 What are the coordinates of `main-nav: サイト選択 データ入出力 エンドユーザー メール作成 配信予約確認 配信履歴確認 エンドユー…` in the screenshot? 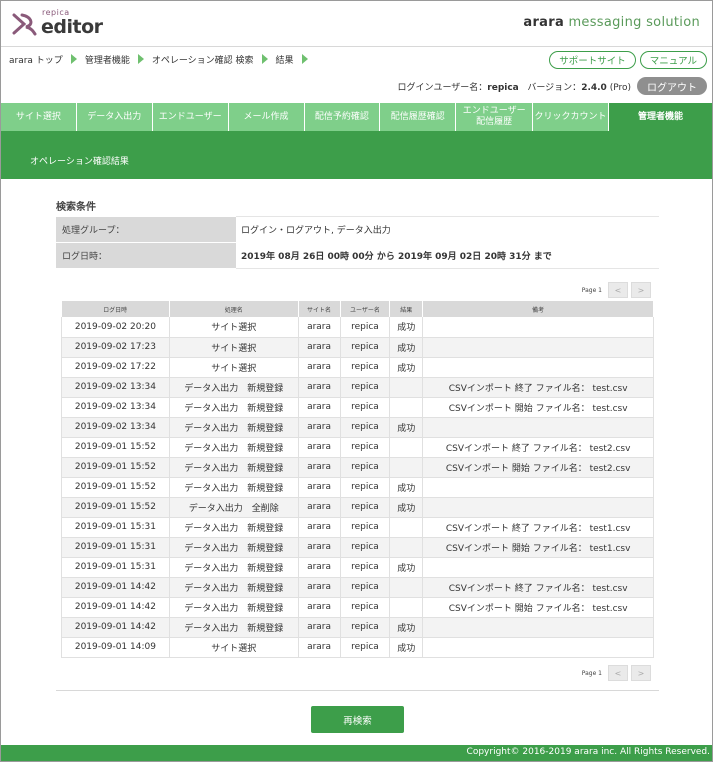 It's located at (356, 117).